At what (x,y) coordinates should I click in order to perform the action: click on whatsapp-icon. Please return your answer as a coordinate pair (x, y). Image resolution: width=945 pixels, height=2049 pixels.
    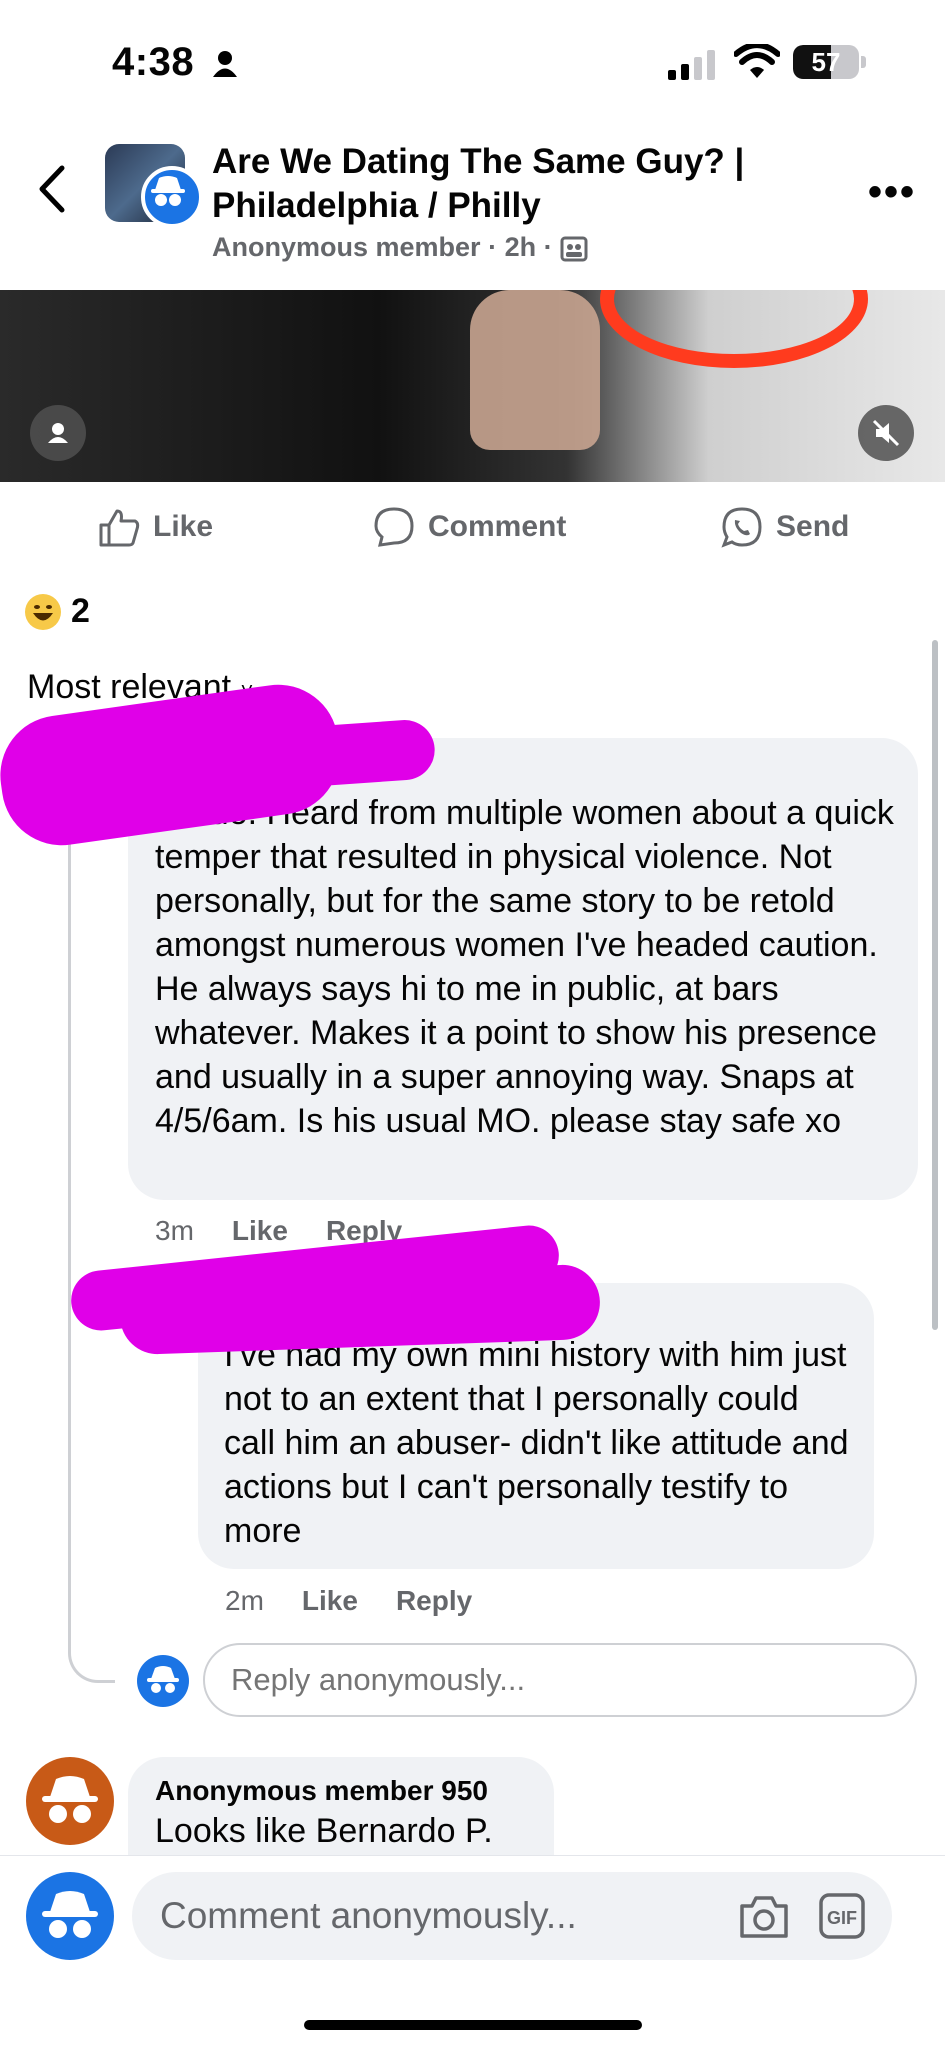
    Looking at the image, I should click on (741, 527).